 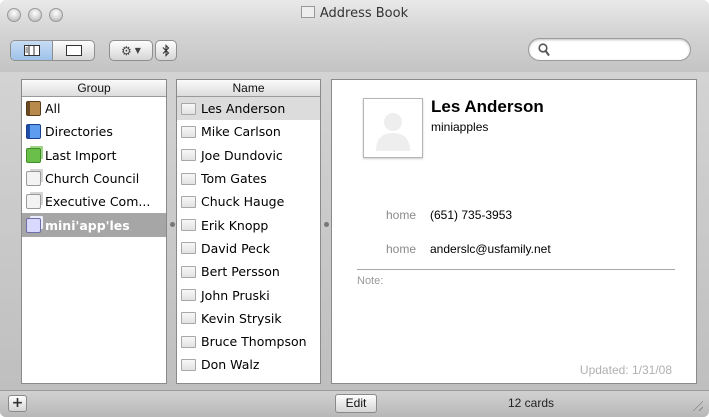 What do you see at coordinates (248, 224) in the screenshot?
I see `name-item: Erik Knopp` at bounding box center [248, 224].